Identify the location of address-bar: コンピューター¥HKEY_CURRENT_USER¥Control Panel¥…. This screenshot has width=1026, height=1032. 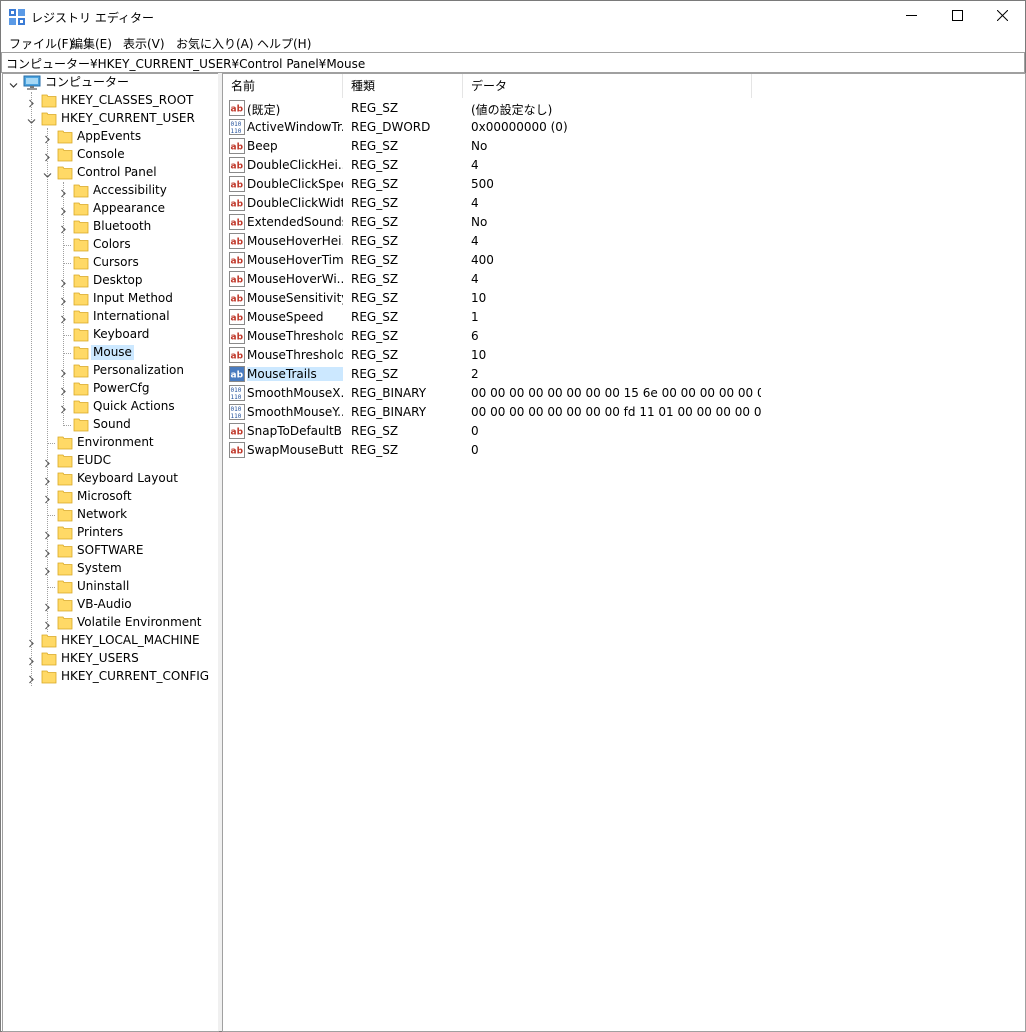
(513, 62).